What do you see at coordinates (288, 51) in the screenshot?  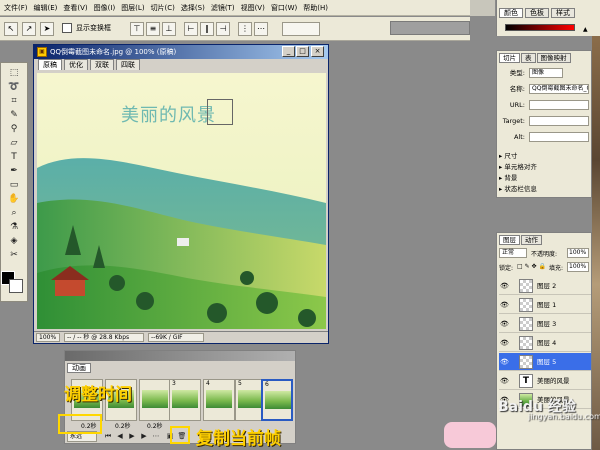 I see `minimize-button: _` at bounding box center [288, 51].